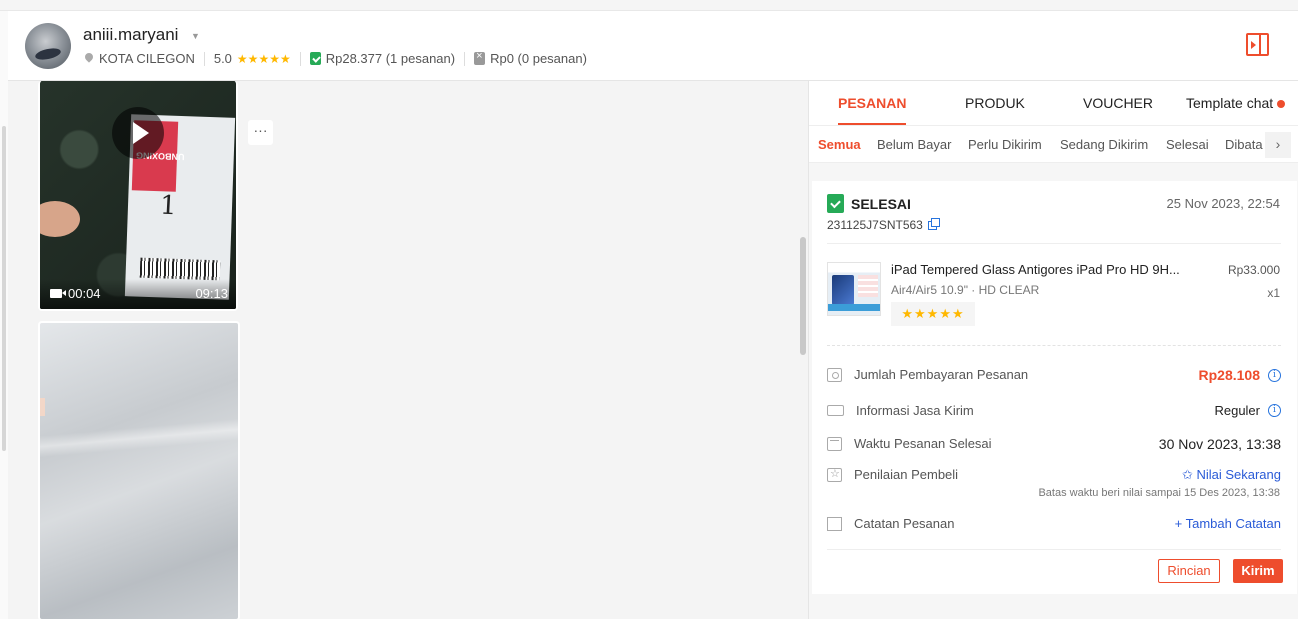 The width and height of the screenshot is (1298, 619). I want to click on buyer-username: aniii.maryani, so click(130, 35).